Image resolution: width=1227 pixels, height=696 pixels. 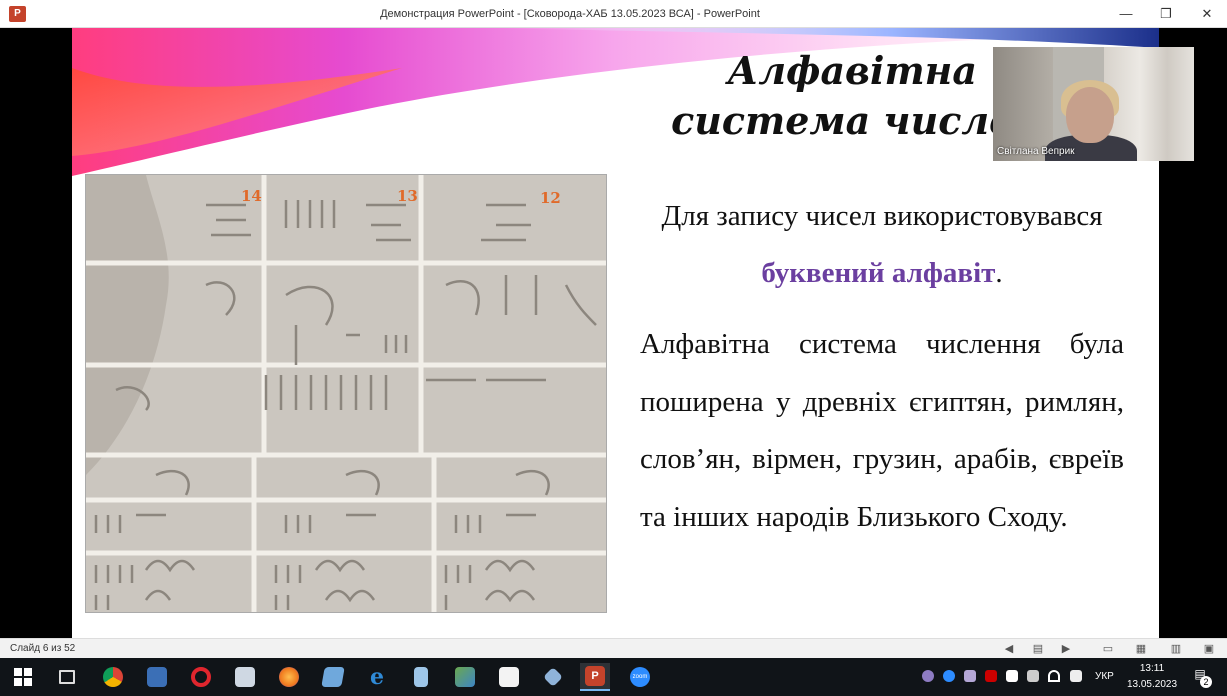 I want to click on mail-taskbar-button, so click(x=245, y=677).